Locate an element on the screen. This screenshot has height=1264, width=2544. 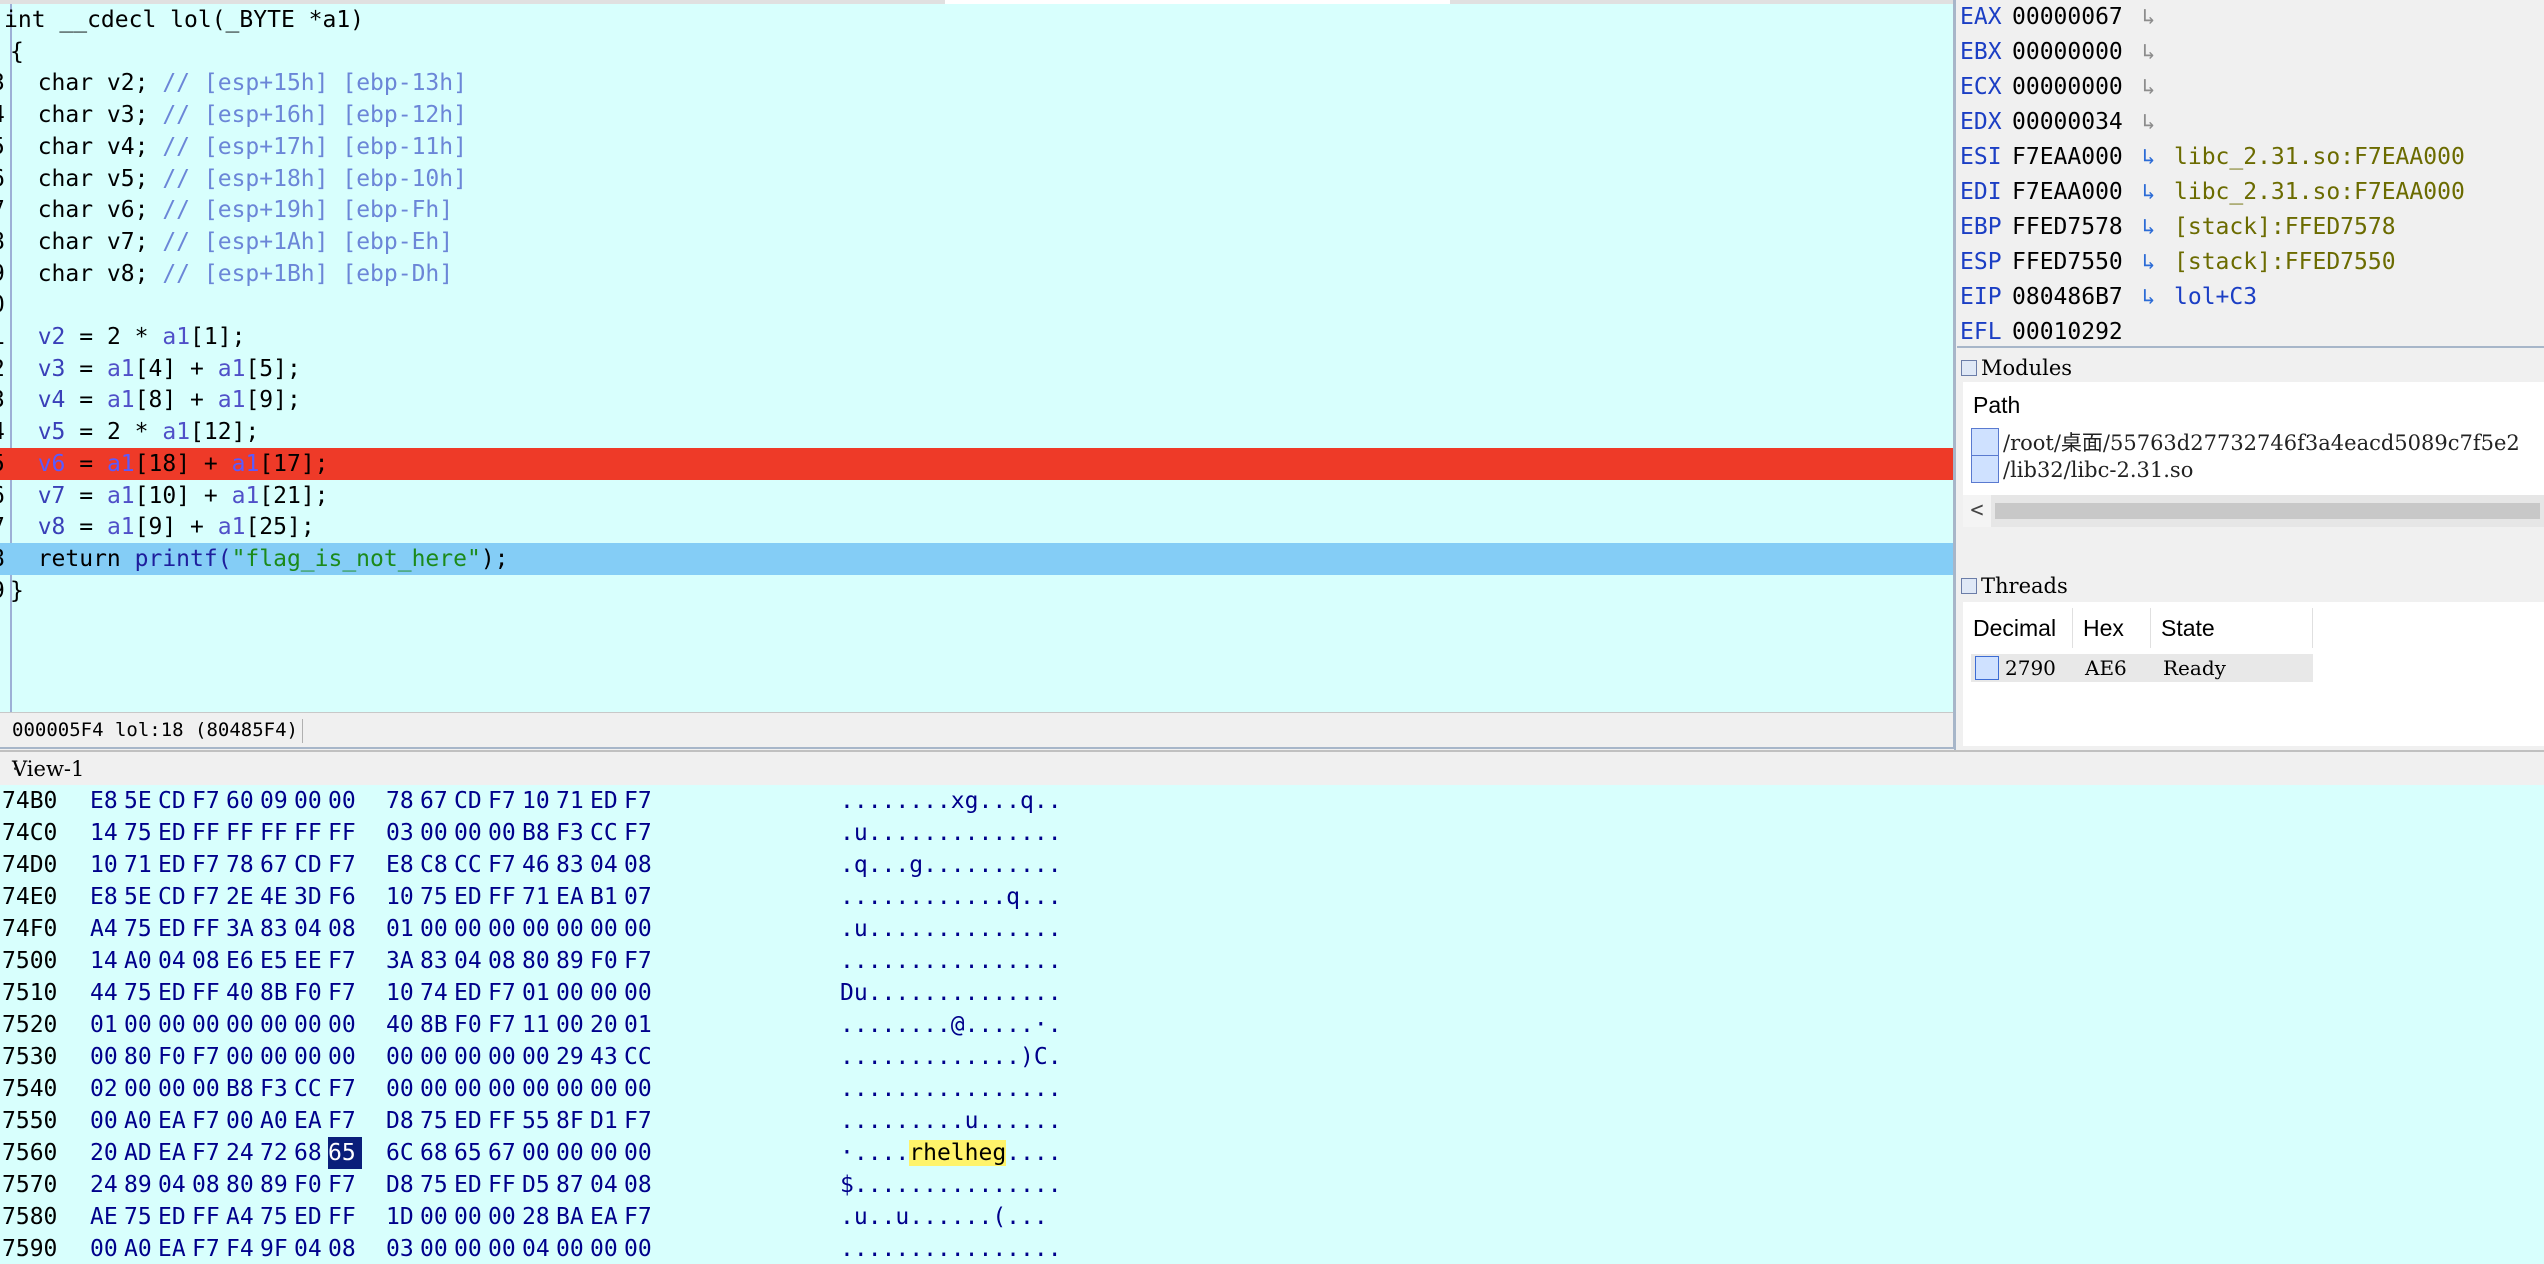
hex-bytes: E8 5E CD F7 60 09 00 00 78 67 CD F7 10 71 ED F7 is located at coordinates (374, 801).